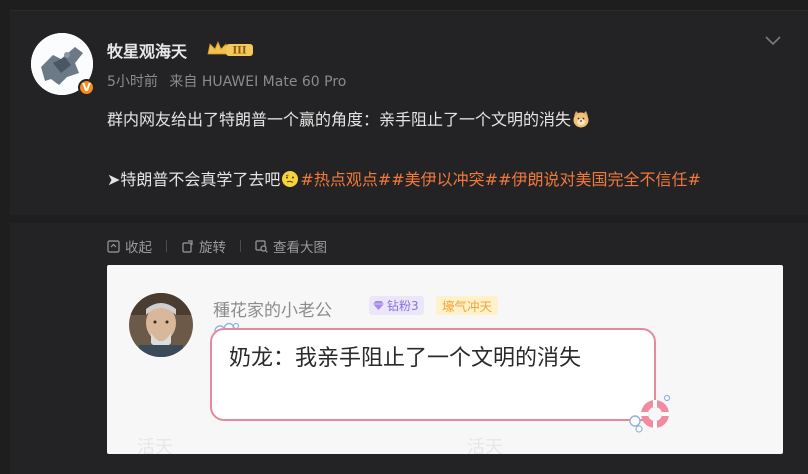  Describe the element at coordinates (409, 219) in the screenshot. I see `section-divider` at that location.